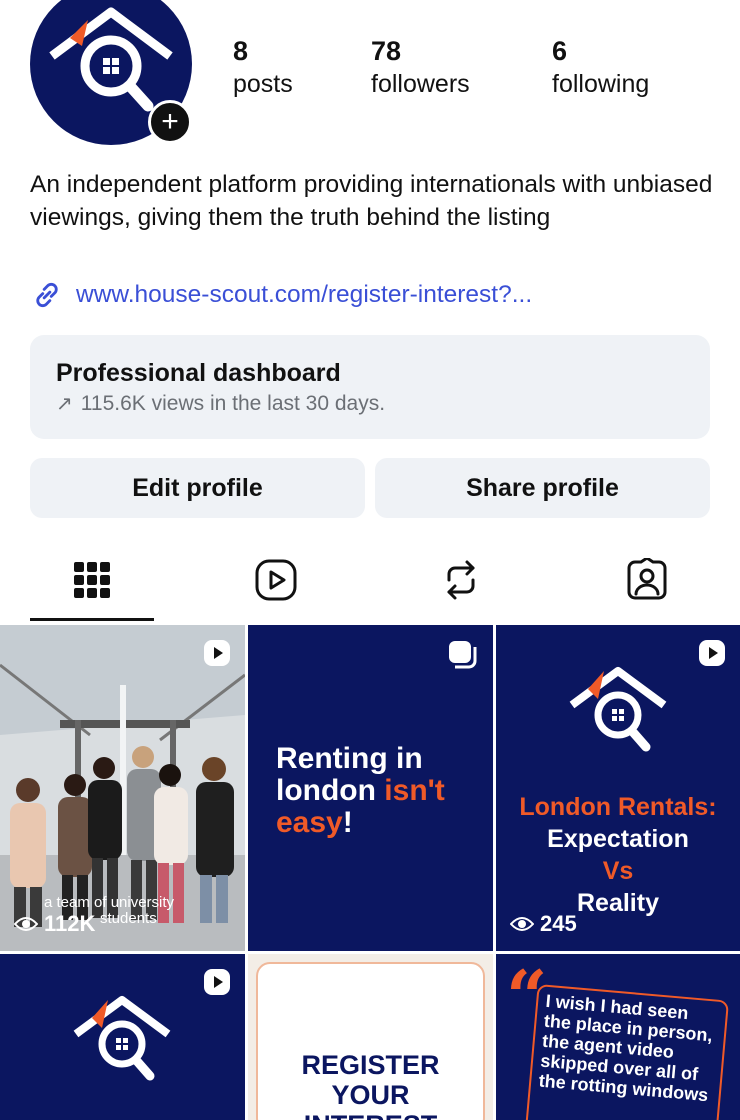 The image size is (740, 1120). What do you see at coordinates (647, 580) in the screenshot?
I see `tagged-icon` at bounding box center [647, 580].